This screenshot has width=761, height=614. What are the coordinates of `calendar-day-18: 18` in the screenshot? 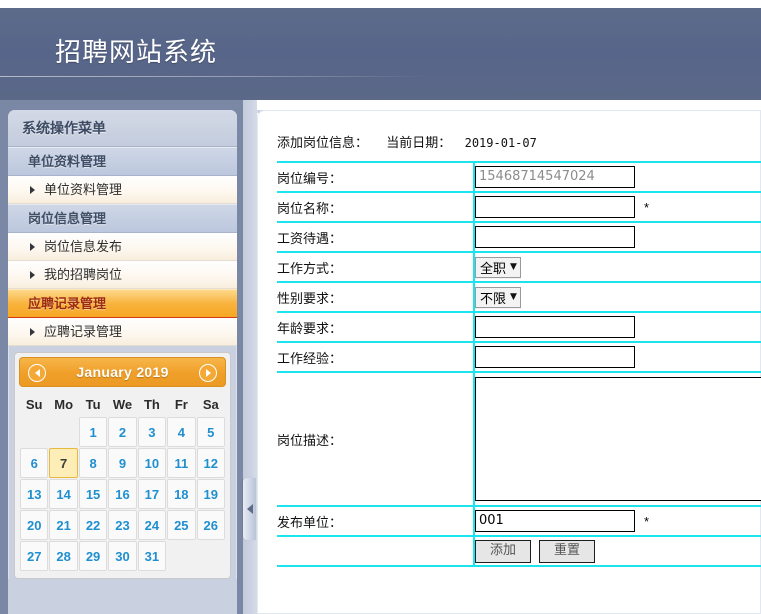 It's located at (181, 494).